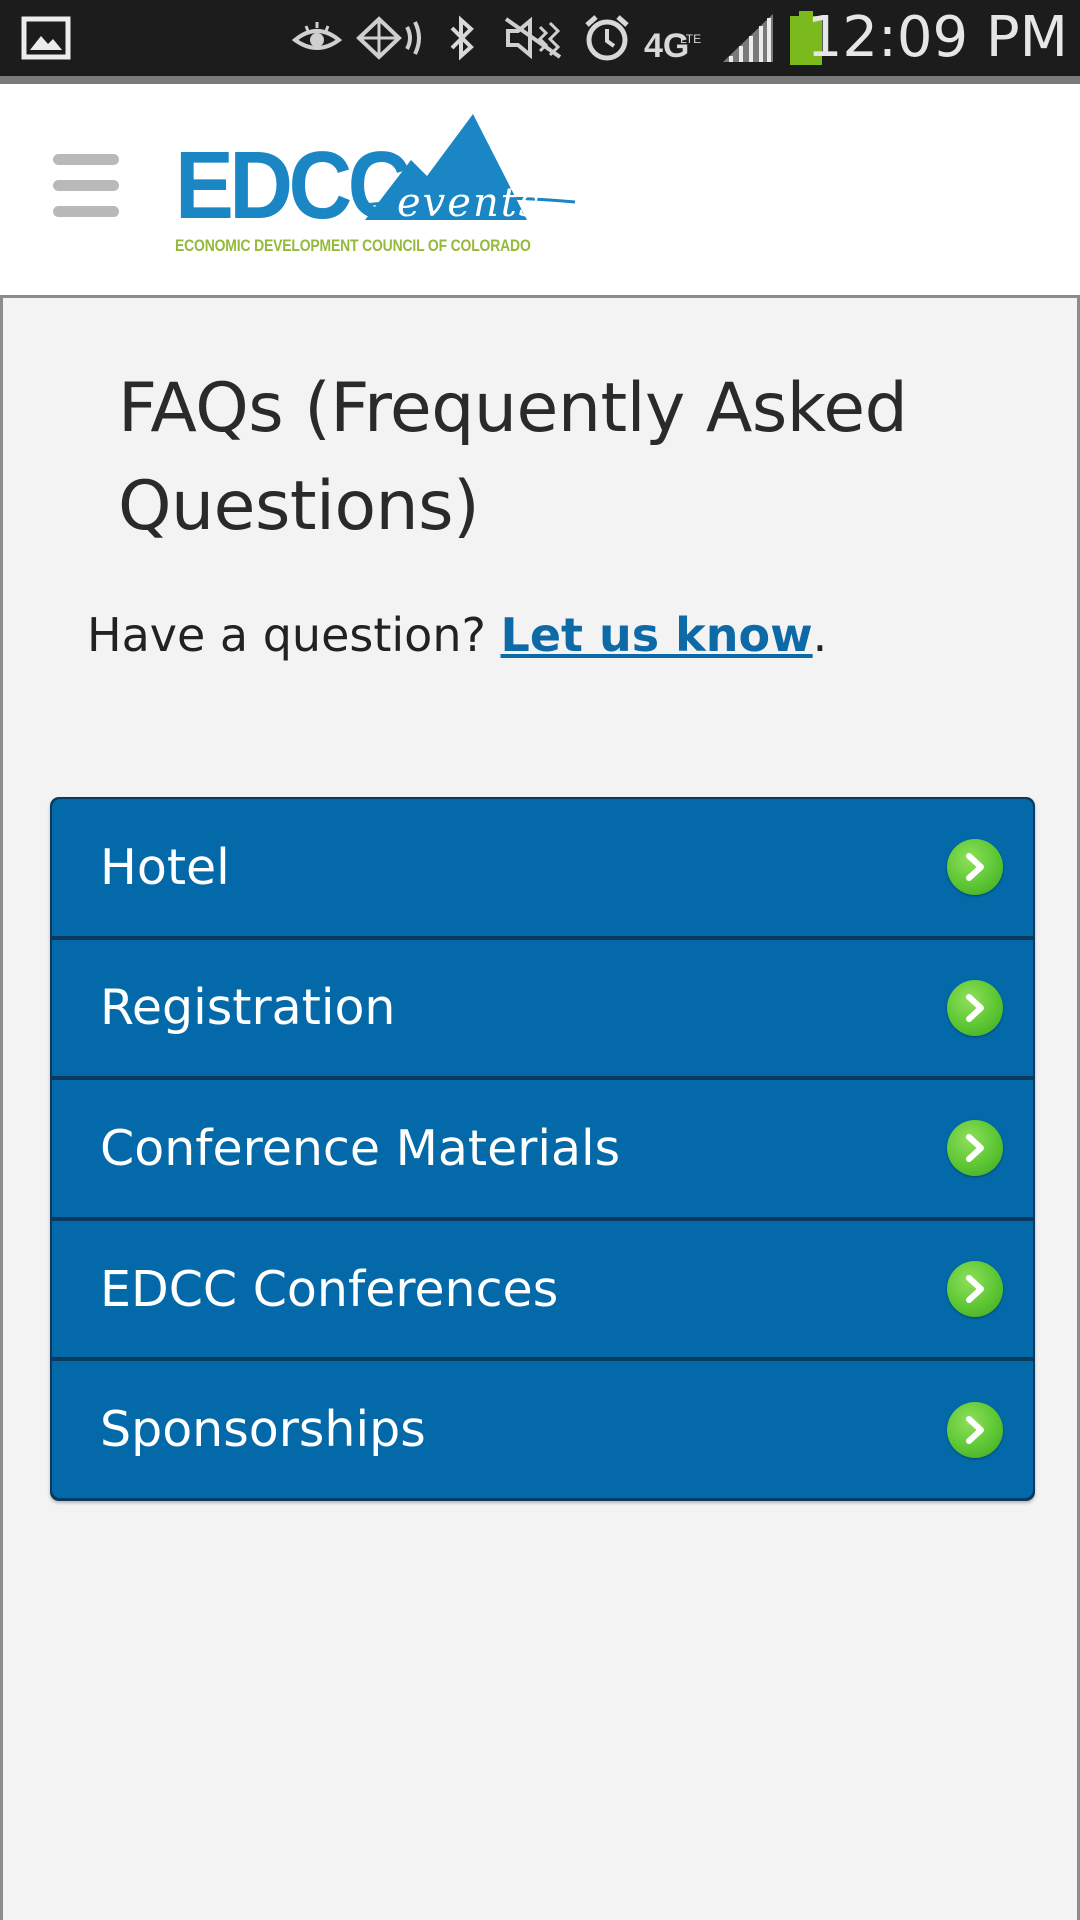  What do you see at coordinates (317, 38) in the screenshot?
I see `eye-icon` at bounding box center [317, 38].